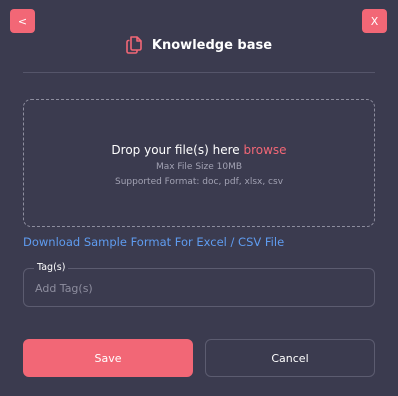  What do you see at coordinates (22, 21) in the screenshot?
I see `back-button: <` at bounding box center [22, 21].